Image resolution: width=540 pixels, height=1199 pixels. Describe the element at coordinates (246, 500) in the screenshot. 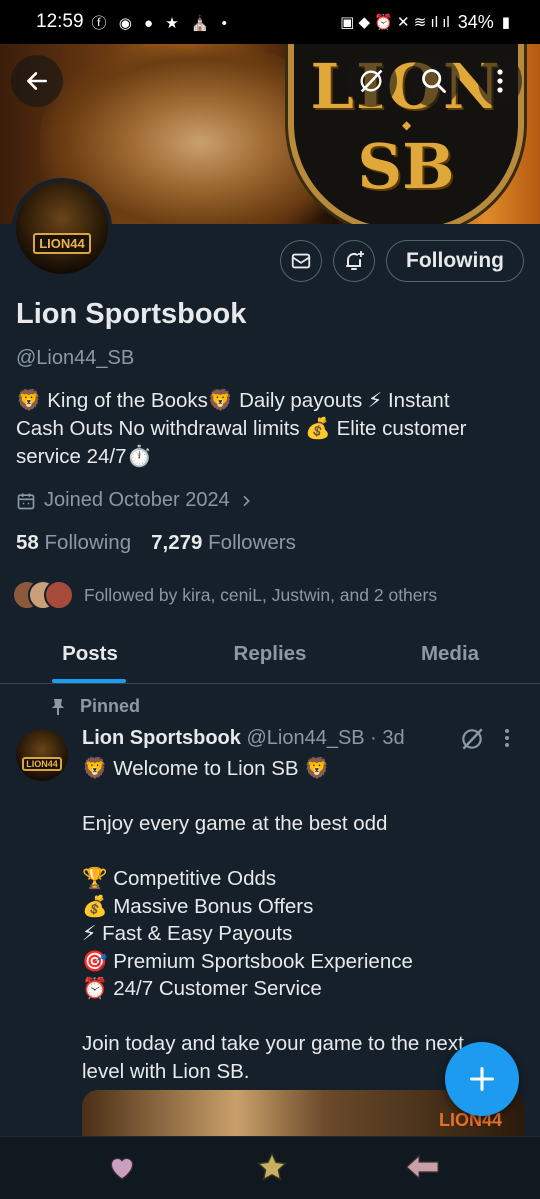

I see `chevron-right-icon` at that location.